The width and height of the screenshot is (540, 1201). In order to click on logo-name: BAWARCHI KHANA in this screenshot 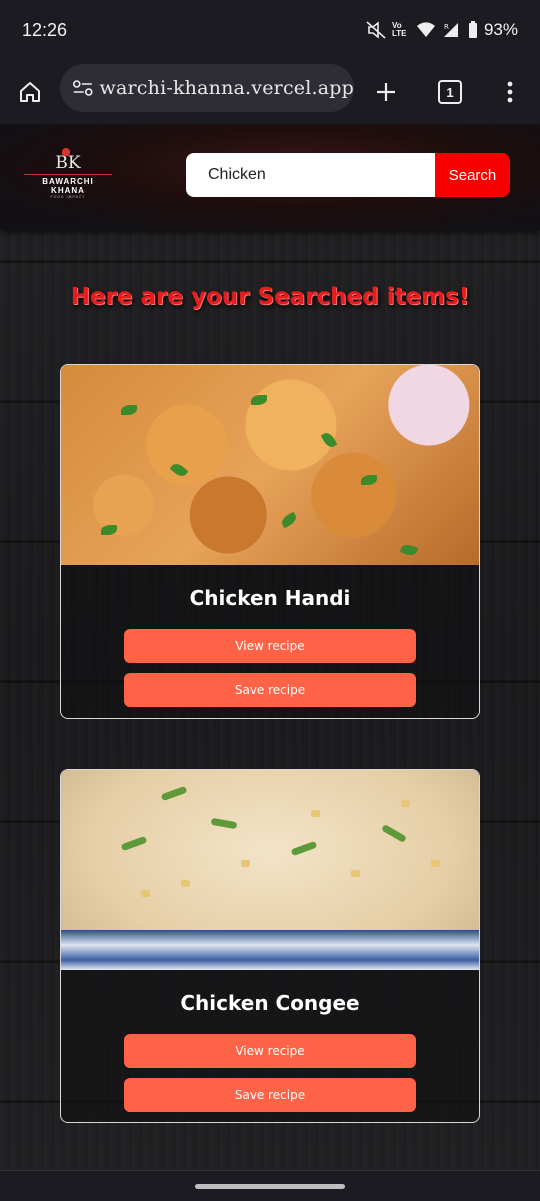, I will do `click(68, 186)`.